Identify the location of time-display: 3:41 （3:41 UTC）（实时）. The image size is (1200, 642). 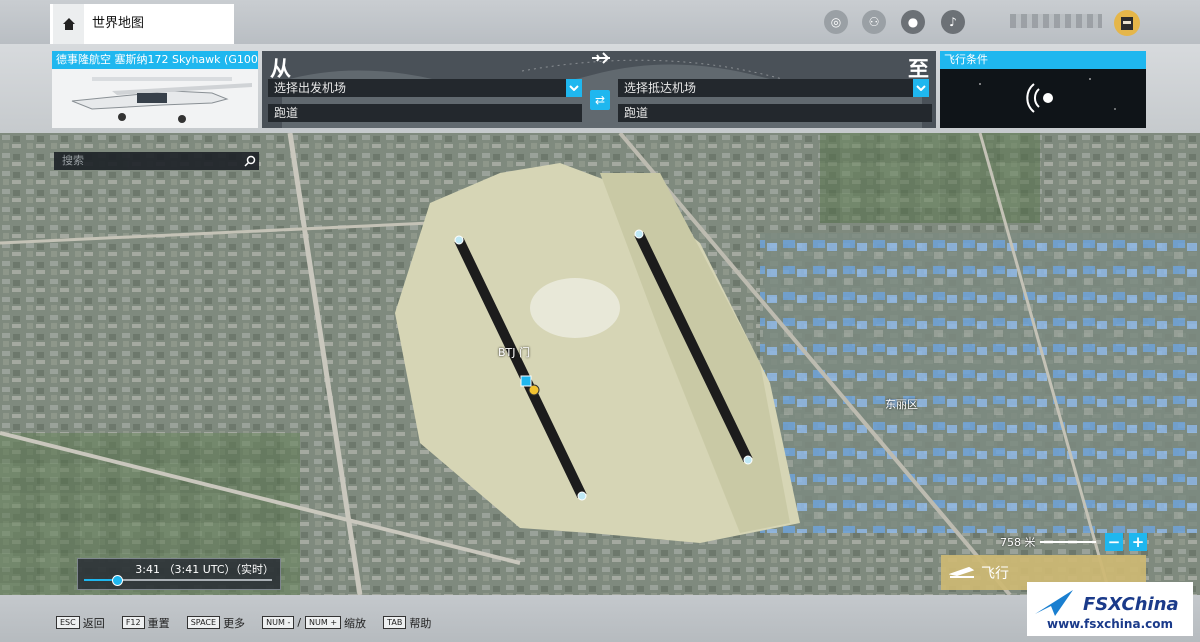
(204, 569).